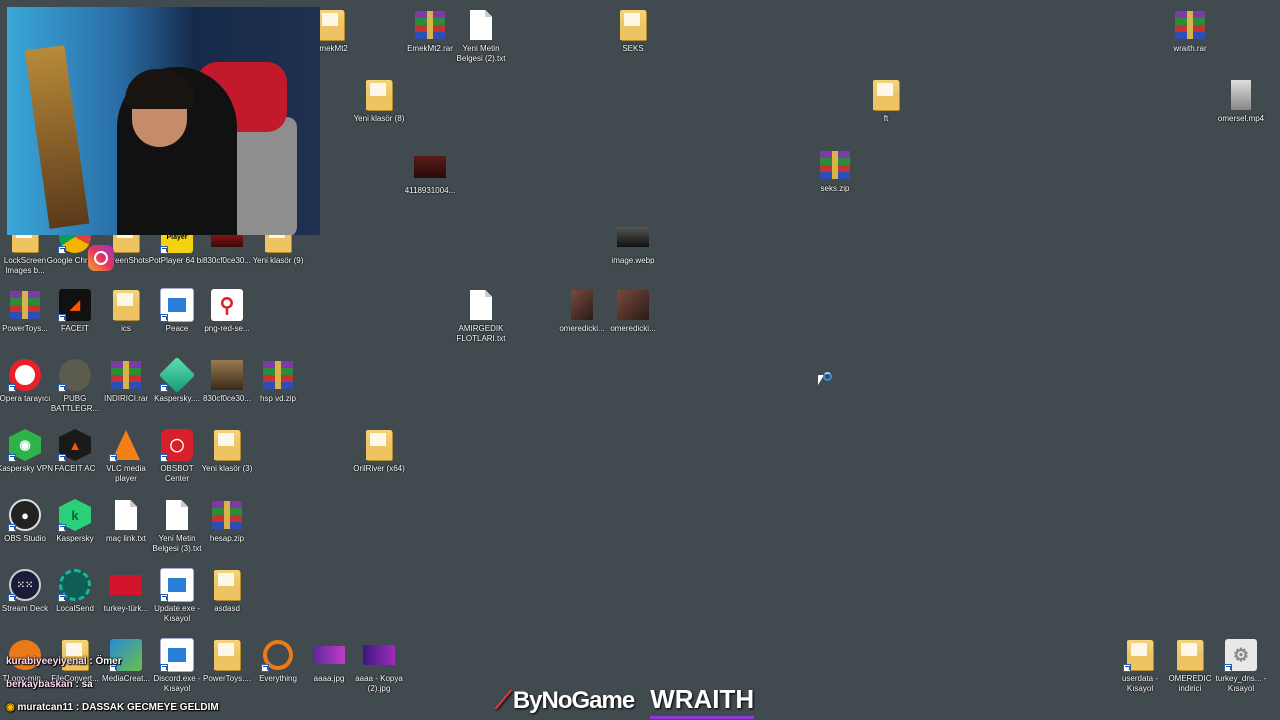 The image size is (1280, 720). I want to click on desktop-icon-omersel-mp4: omersel.mp4, so click(1241, 101).